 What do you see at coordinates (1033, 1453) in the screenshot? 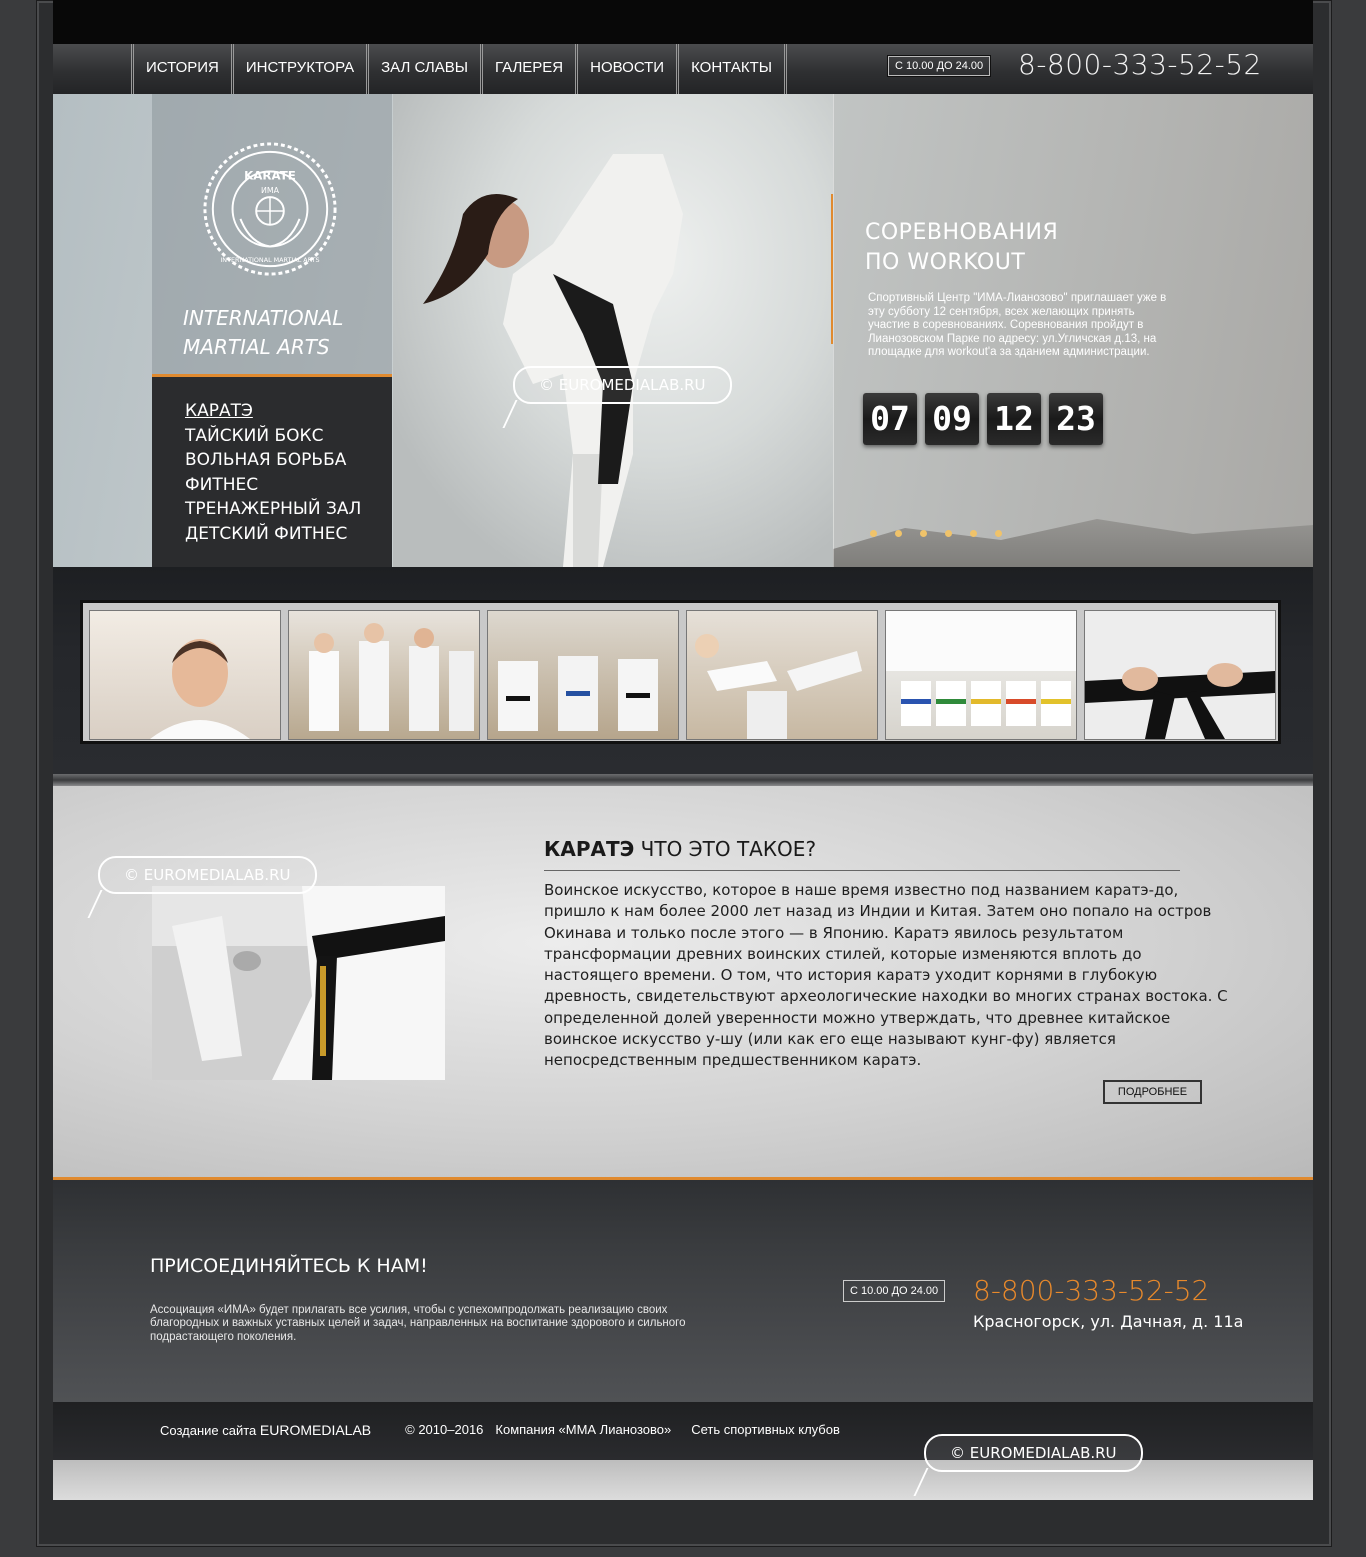
I see `footer-watermark: © EUROMEDIALAB.RU` at bounding box center [1033, 1453].